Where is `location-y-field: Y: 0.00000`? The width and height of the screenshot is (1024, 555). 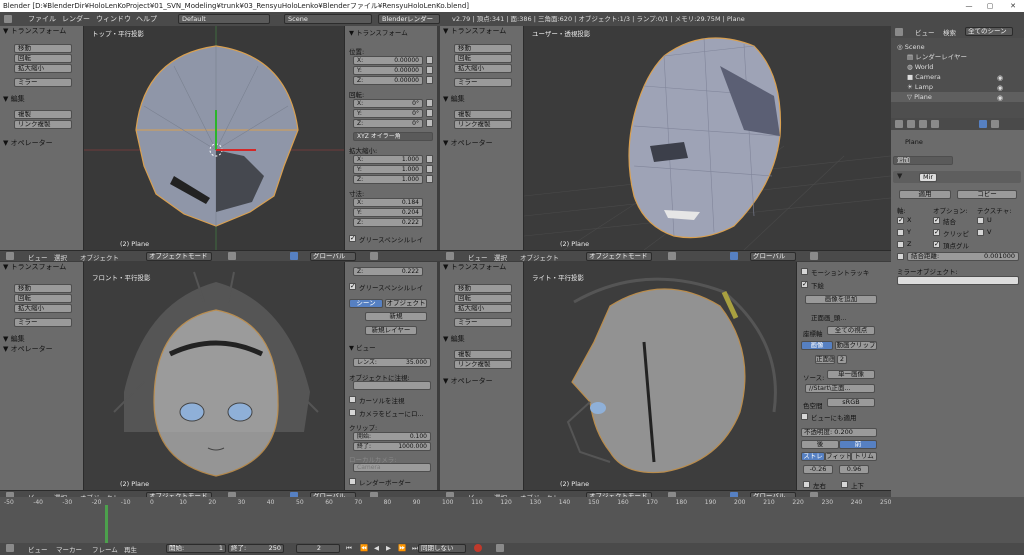
location-y-field: Y: 0.00000 is located at coordinates (388, 70).